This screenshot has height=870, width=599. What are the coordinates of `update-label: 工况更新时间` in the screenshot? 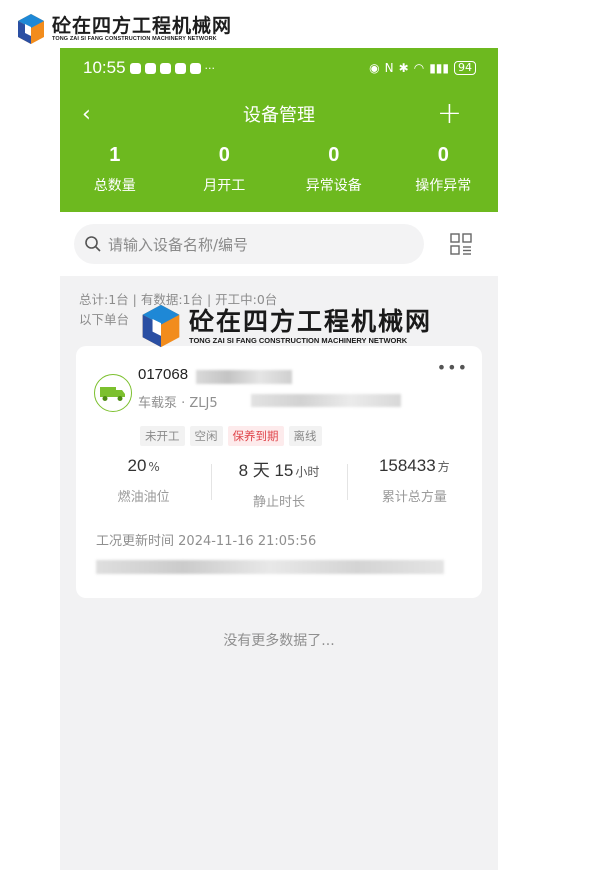 It's located at (135, 541).